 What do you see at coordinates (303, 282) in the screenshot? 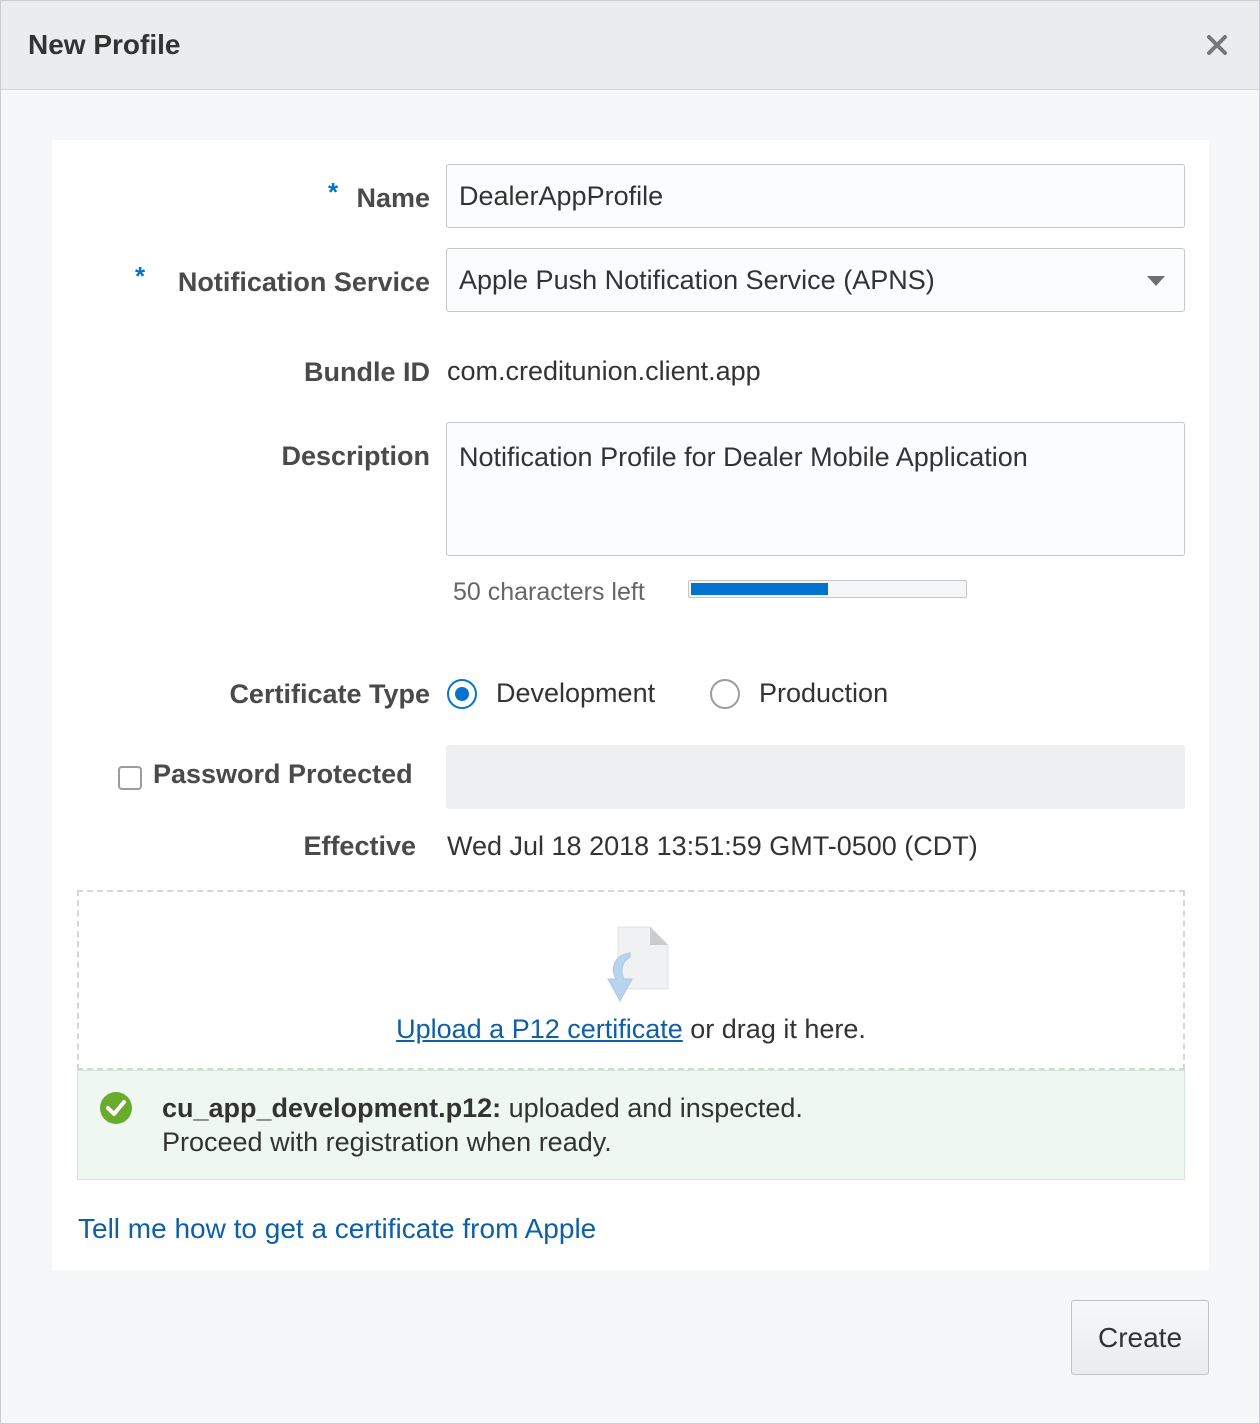
I see `notification-service-label: Notification Service` at bounding box center [303, 282].